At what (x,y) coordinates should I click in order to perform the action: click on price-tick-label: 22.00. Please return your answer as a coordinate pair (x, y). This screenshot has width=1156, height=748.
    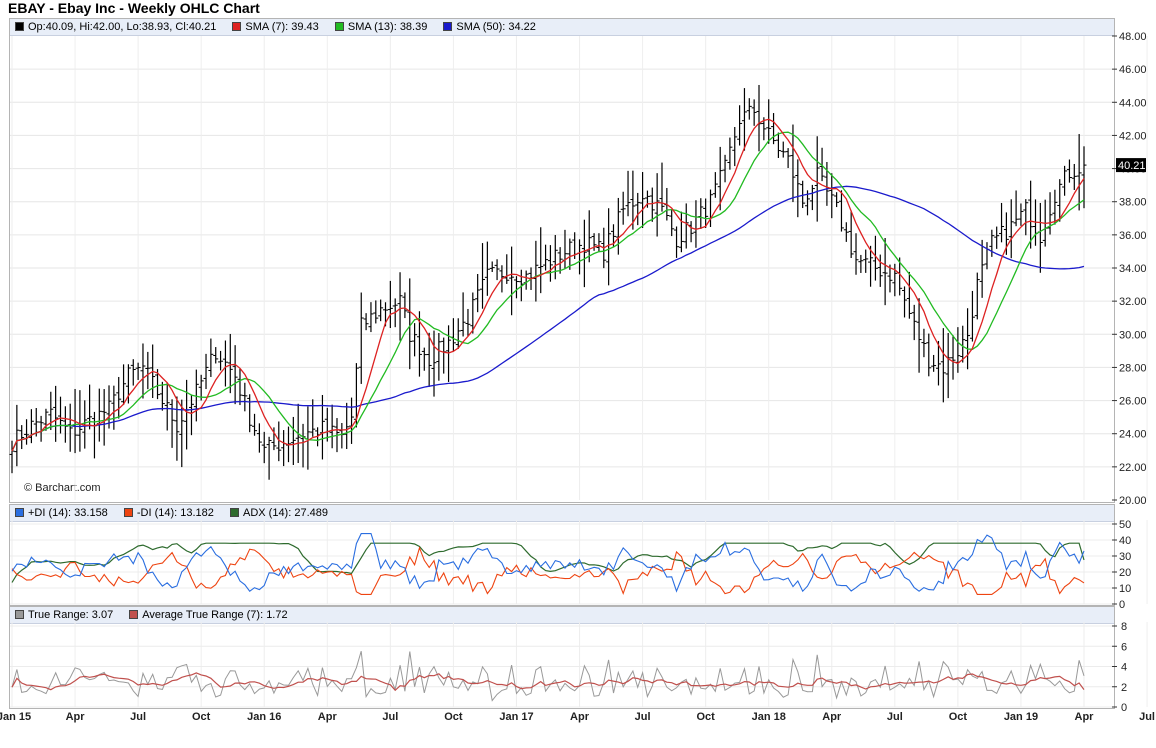
    Looking at the image, I should click on (1133, 468).